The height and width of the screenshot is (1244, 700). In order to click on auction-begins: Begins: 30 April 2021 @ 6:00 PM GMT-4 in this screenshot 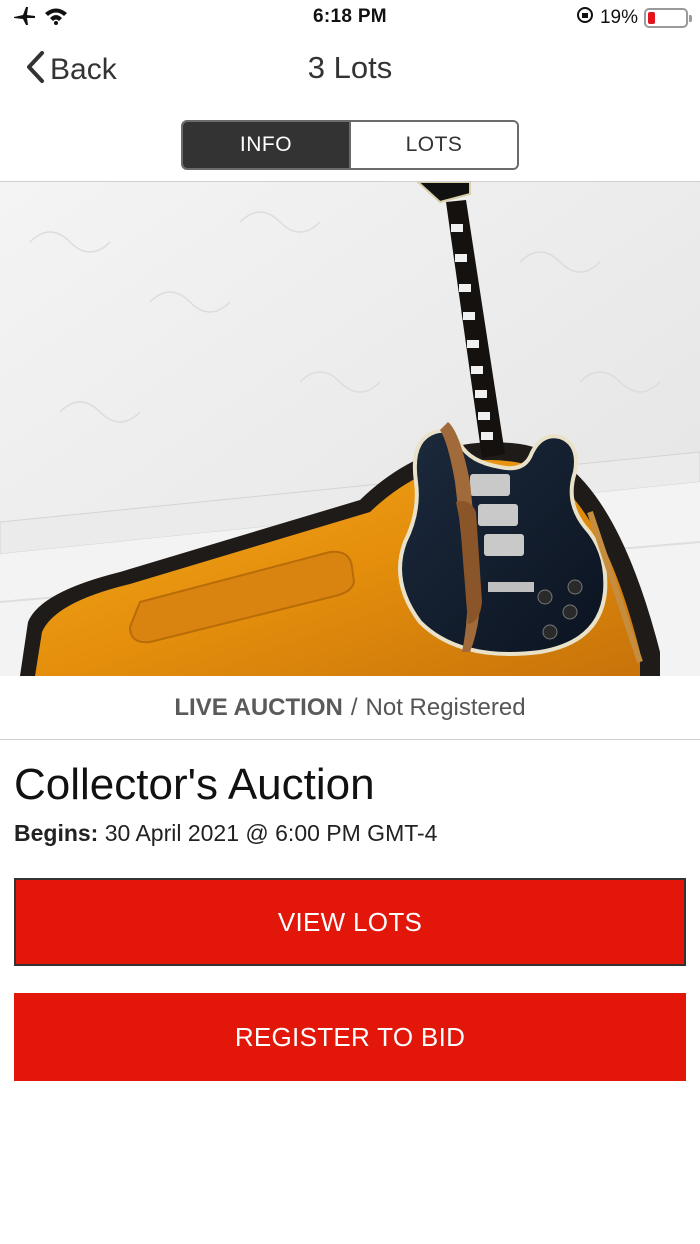, I will do `click(225, 833)`.